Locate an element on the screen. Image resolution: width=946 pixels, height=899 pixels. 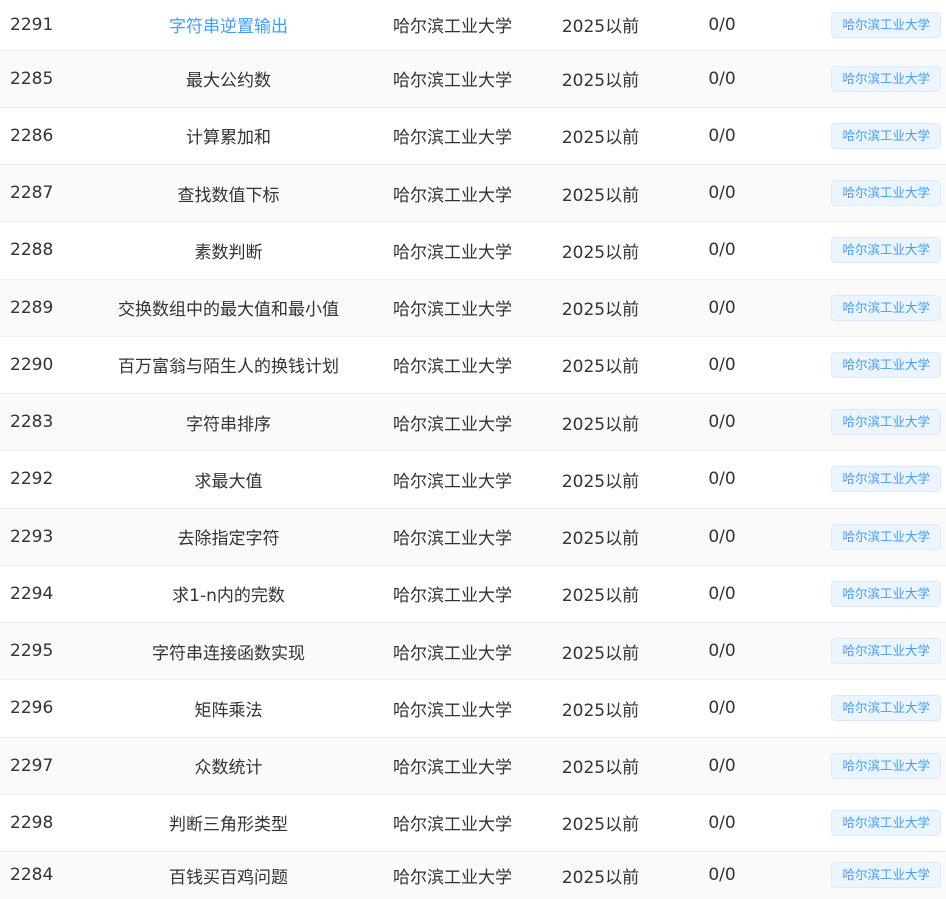
problem-id: 2287 is located at coordinates (32, 193).